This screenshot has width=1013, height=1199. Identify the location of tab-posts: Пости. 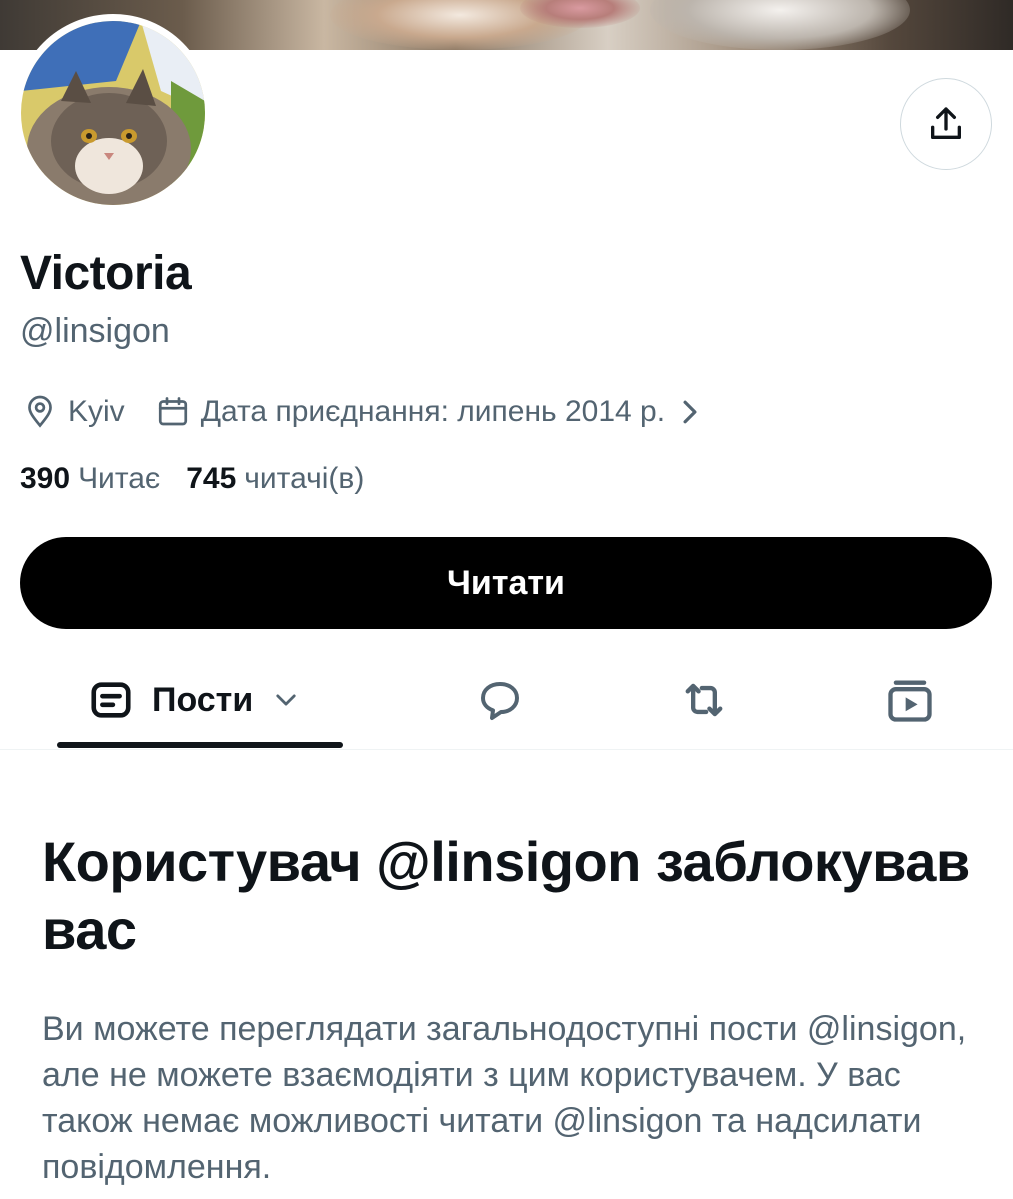
(192, 700).